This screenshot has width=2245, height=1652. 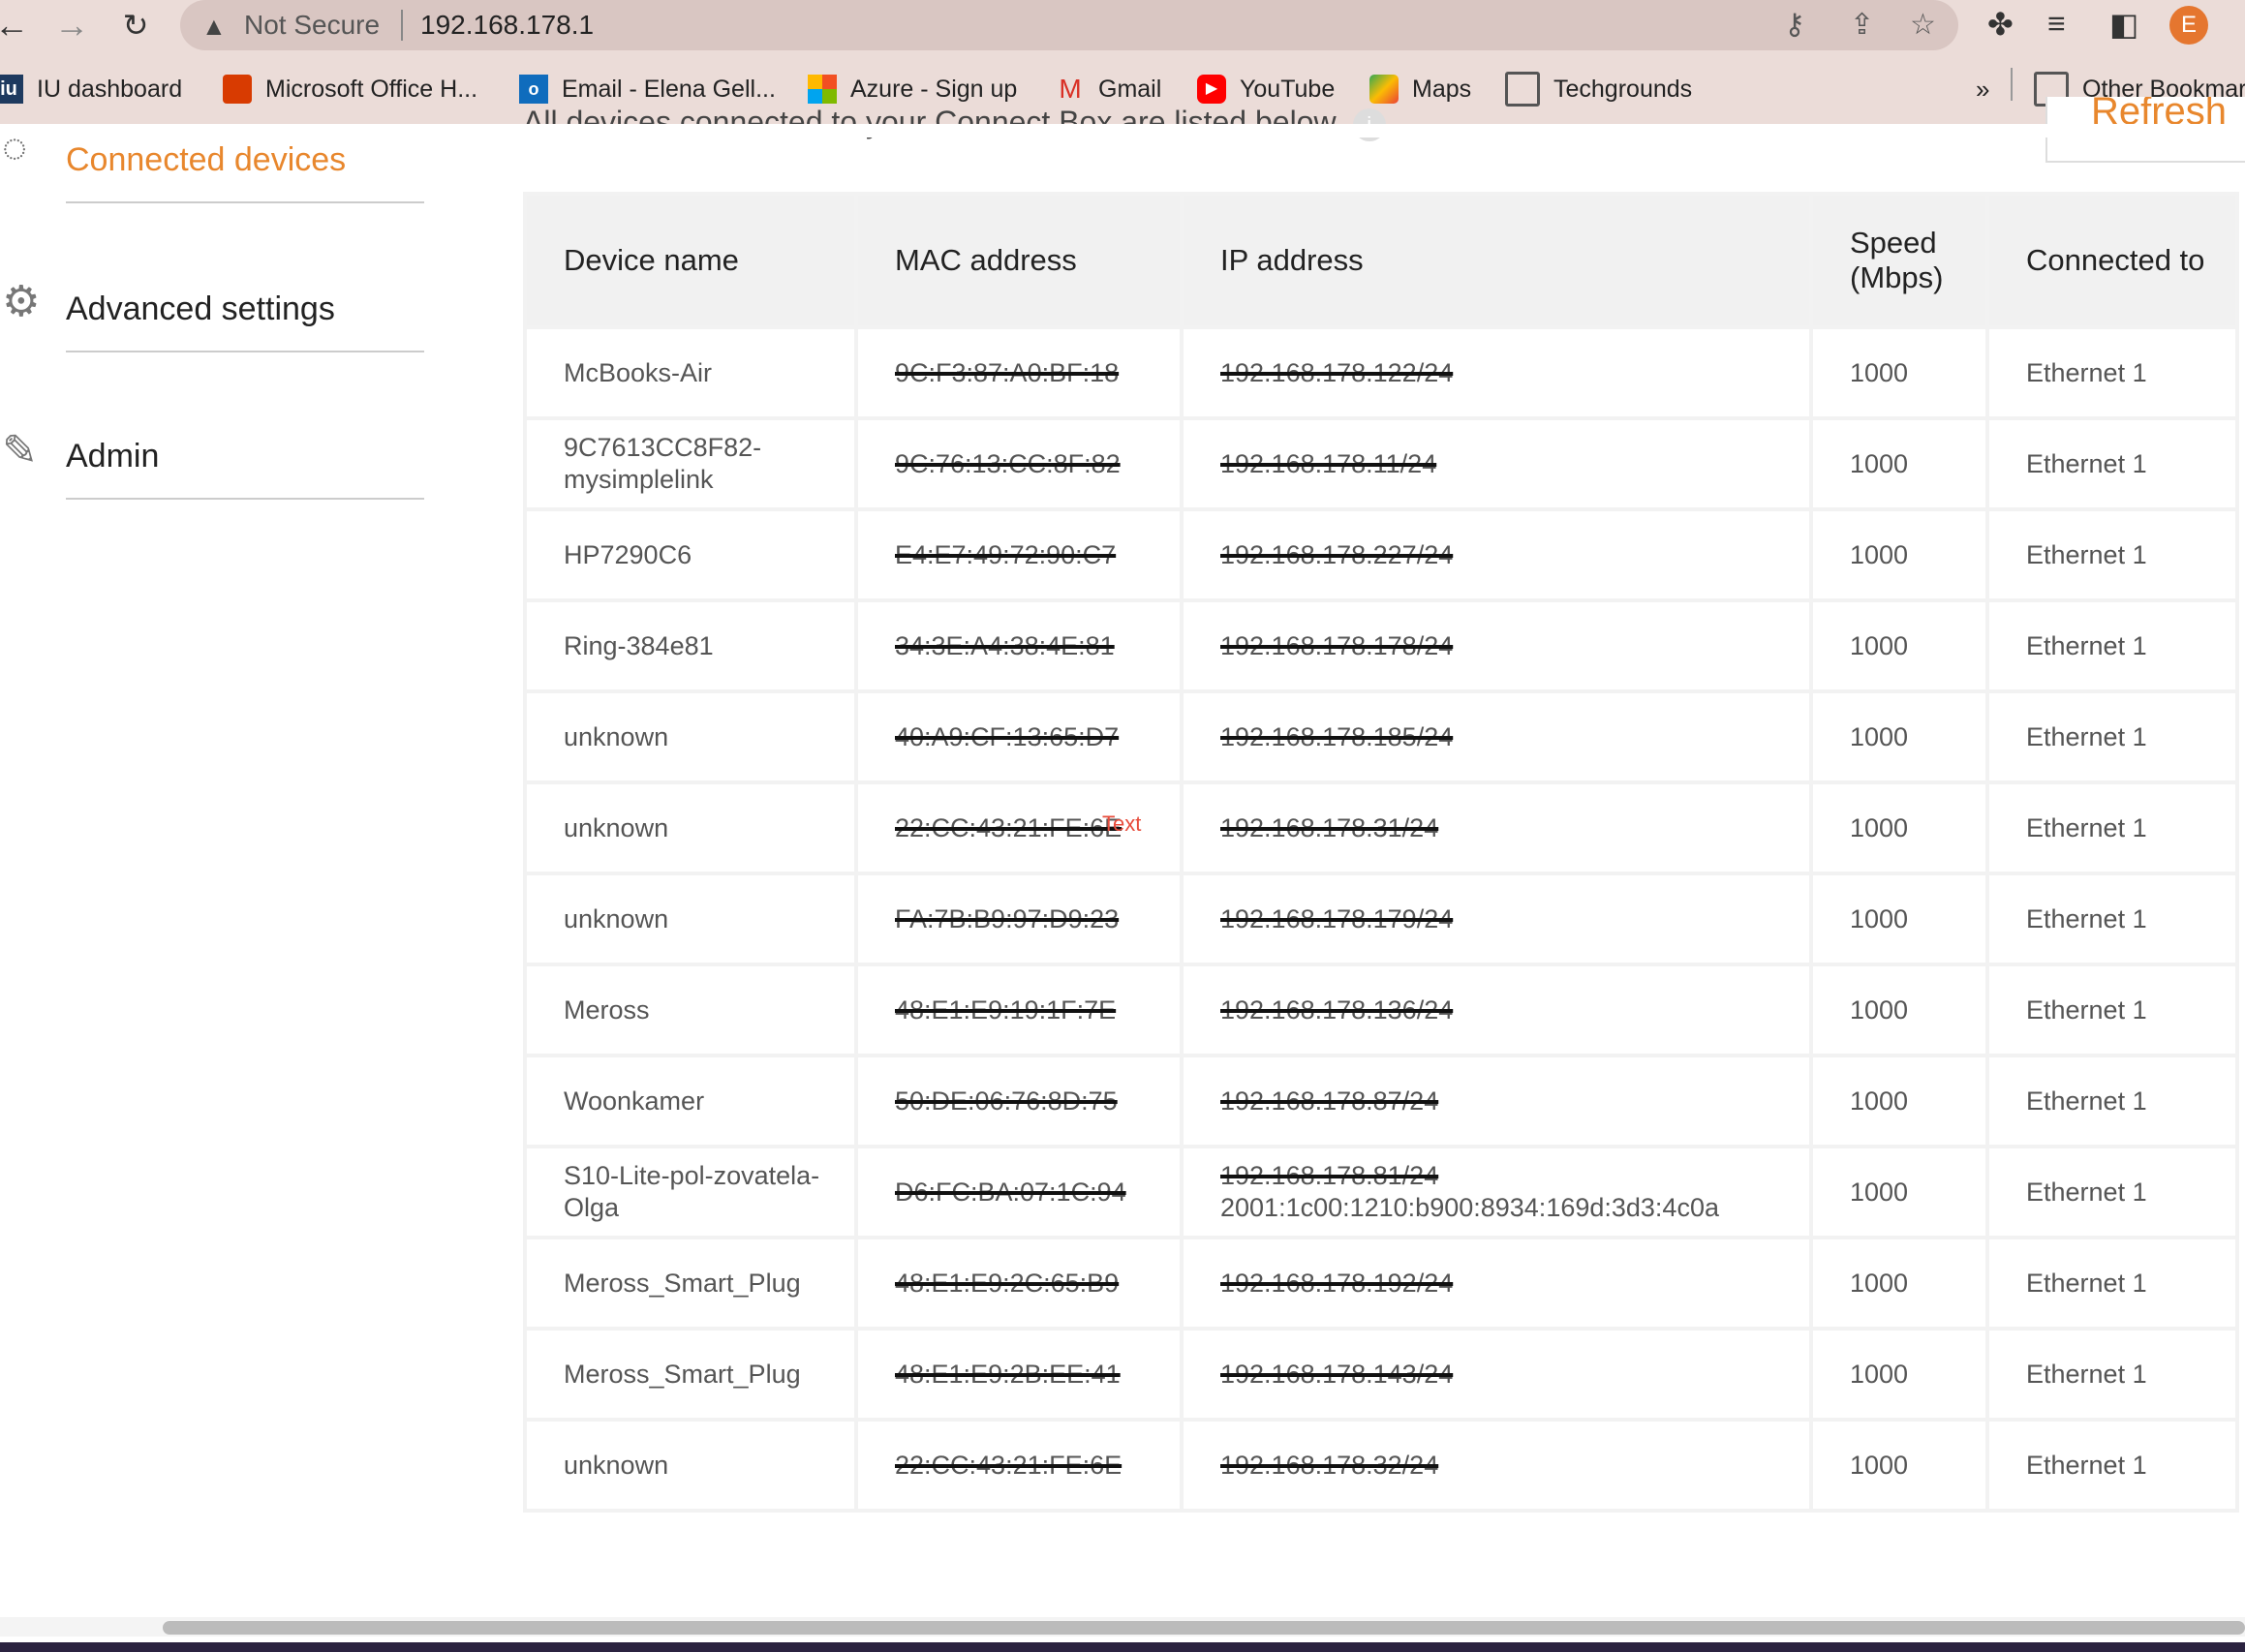 What do you see at coordinates (1070, 89) in the screenshot?
I see `gmail-icon: M` at bounding box center [1070, 89].